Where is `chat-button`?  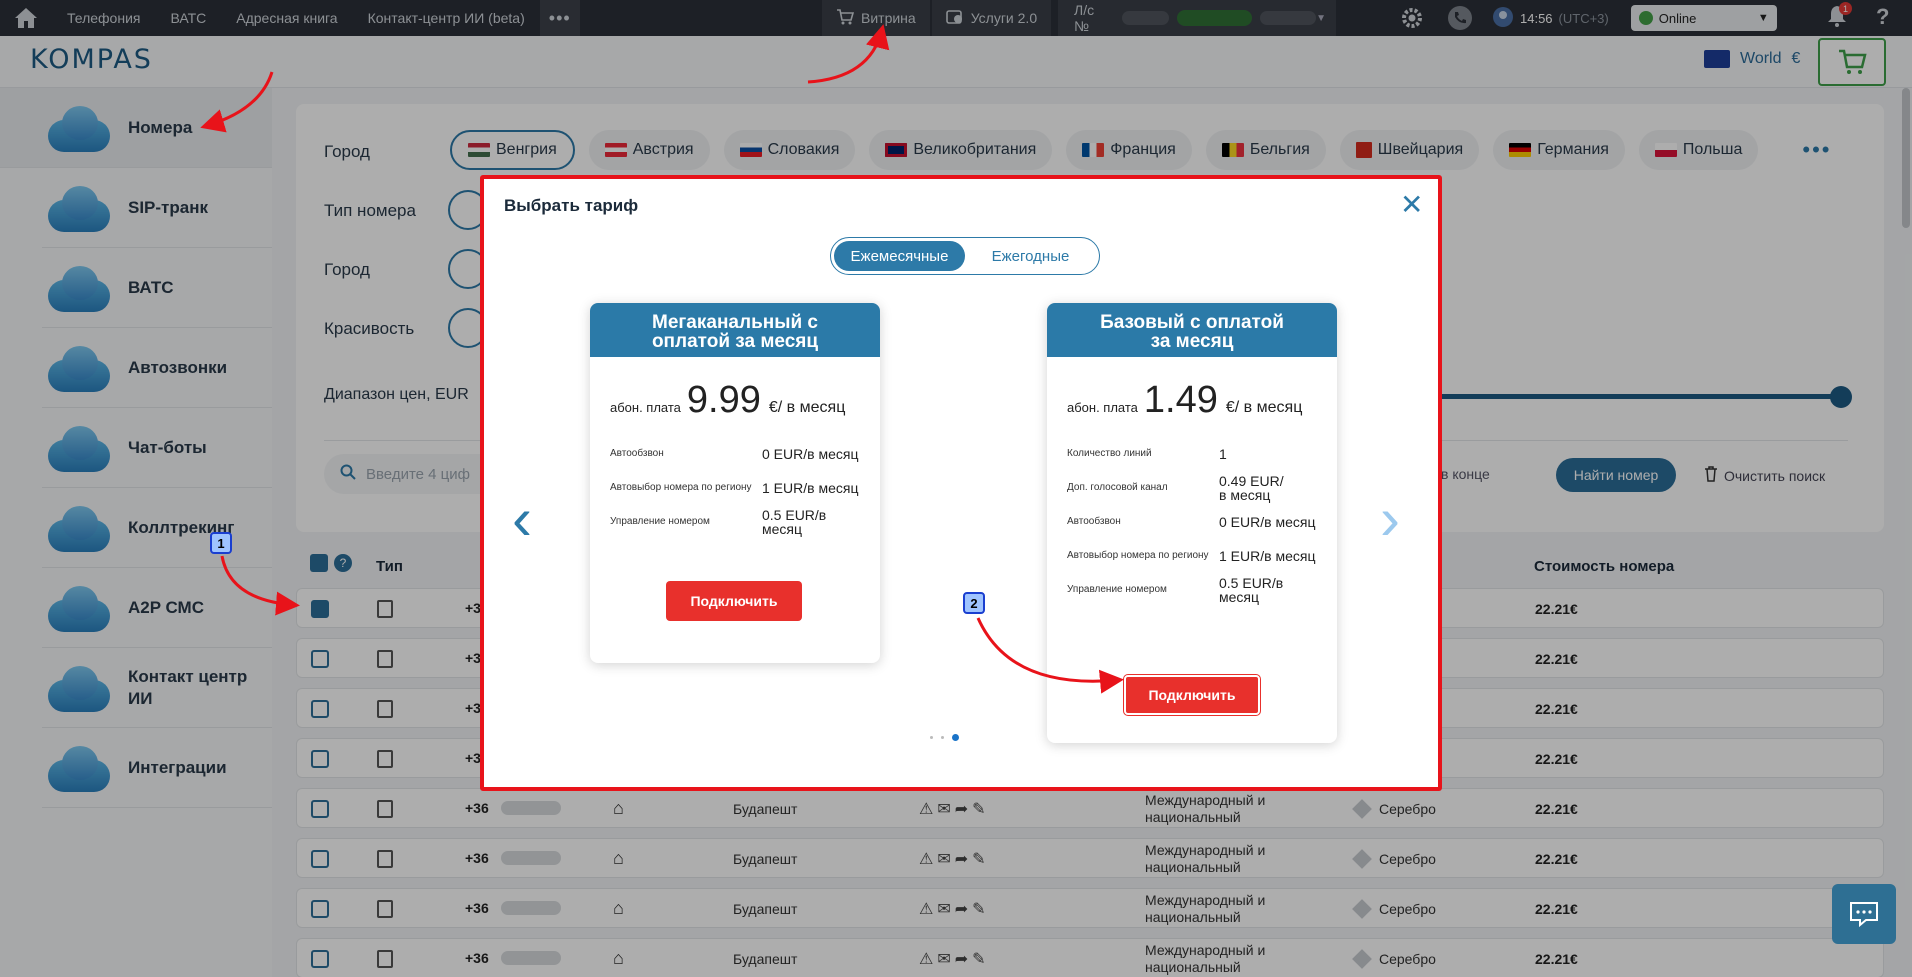 chat-button is located at coordinates (1864, 914).